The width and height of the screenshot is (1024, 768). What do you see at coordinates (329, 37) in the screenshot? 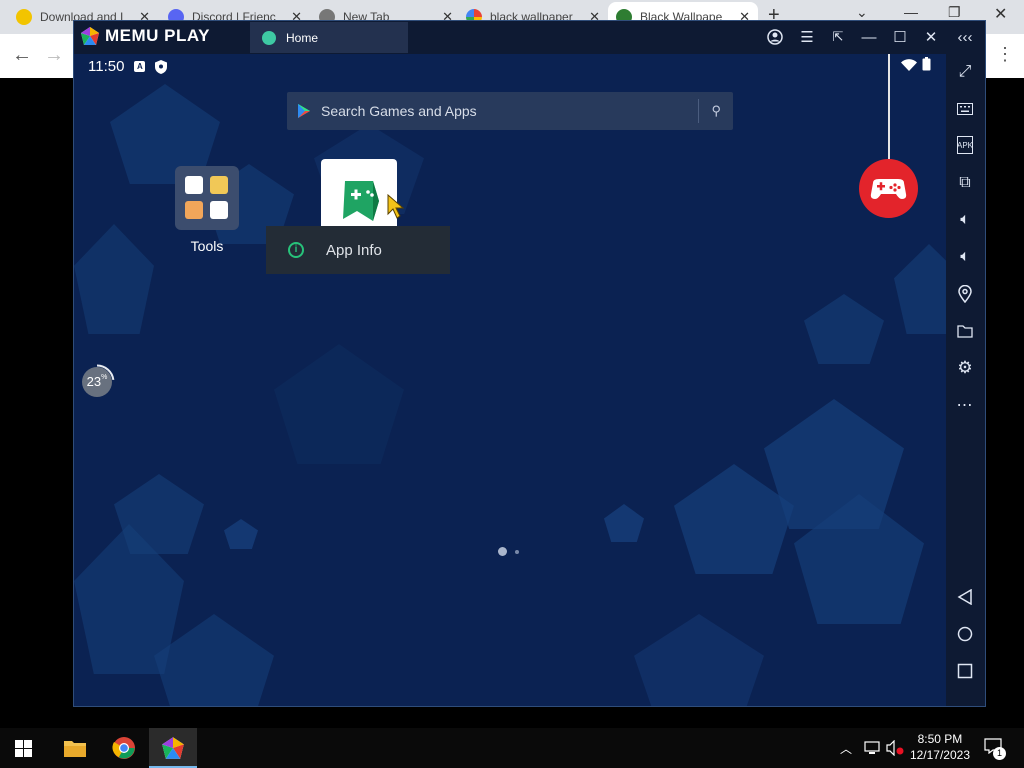
I see `tab-home: Home` at bounding box center [329, 37].